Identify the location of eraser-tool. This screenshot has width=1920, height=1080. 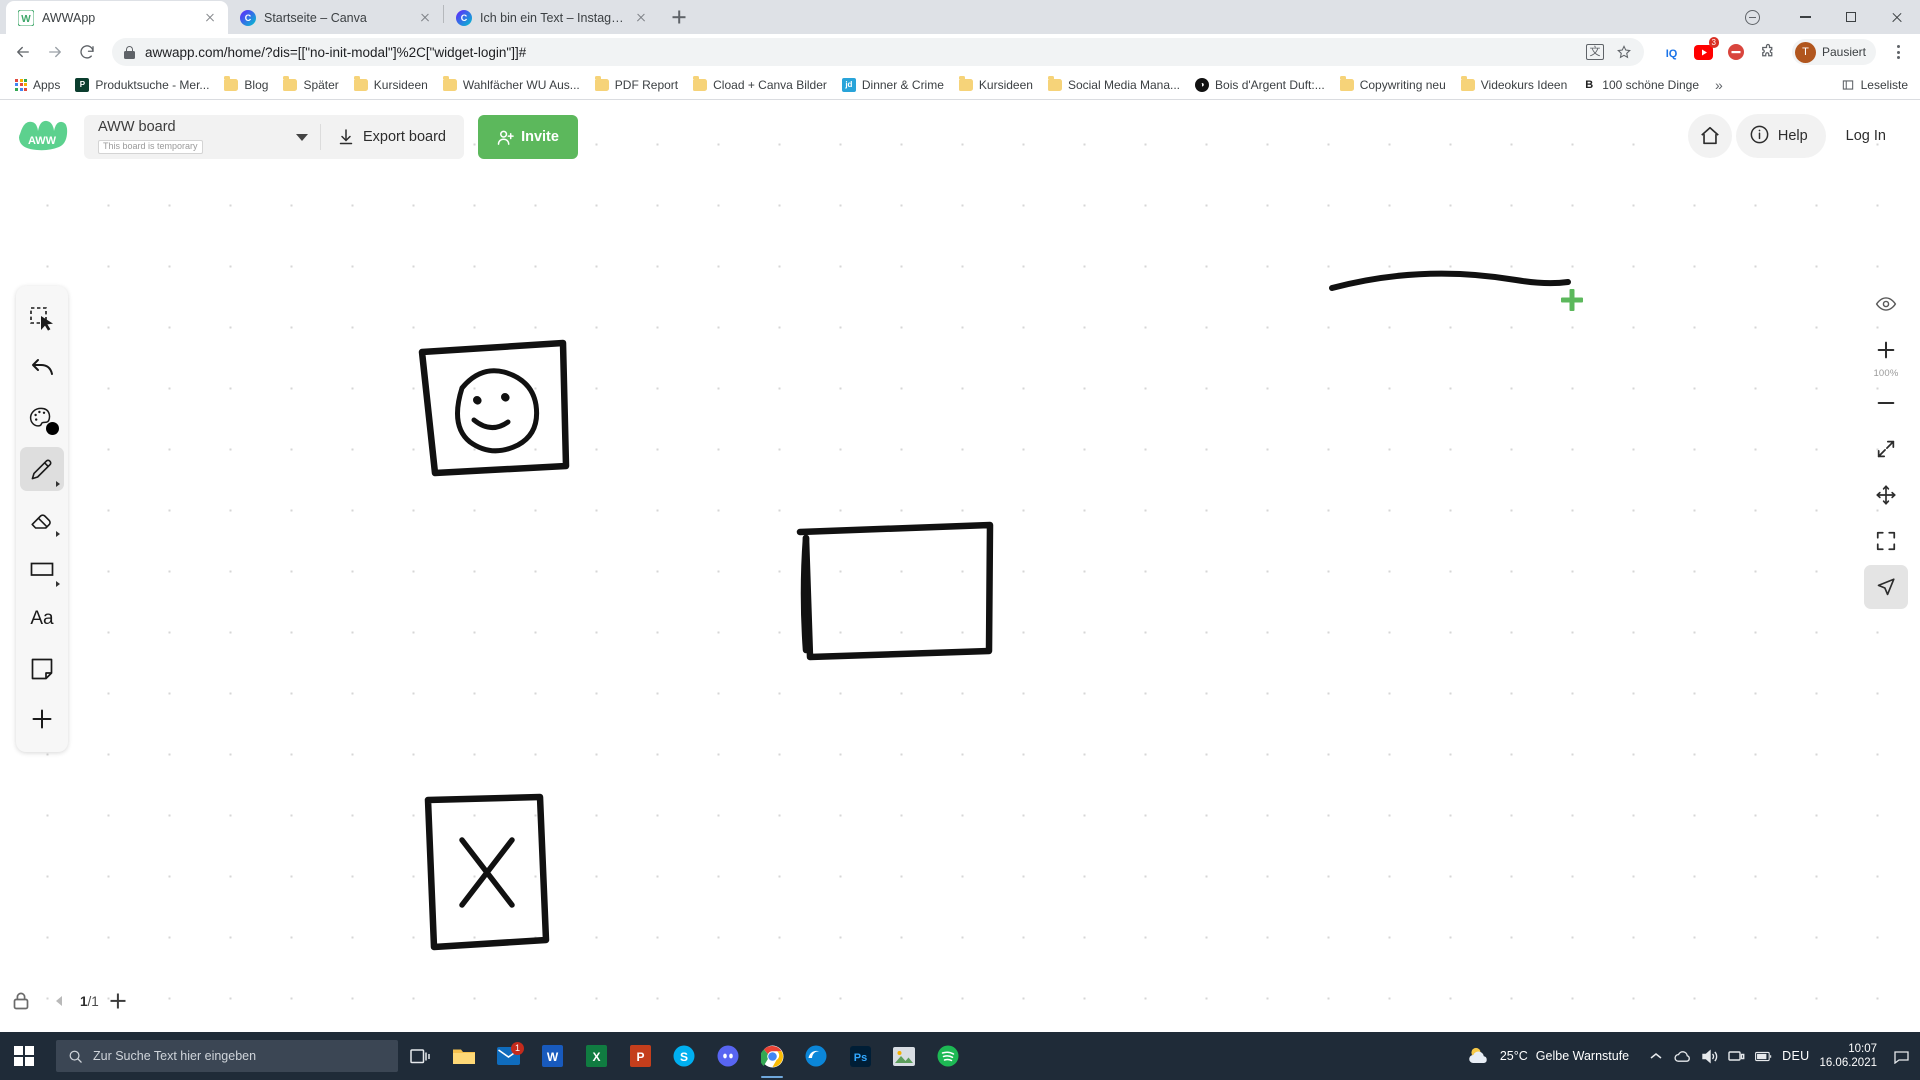
(42, 519).